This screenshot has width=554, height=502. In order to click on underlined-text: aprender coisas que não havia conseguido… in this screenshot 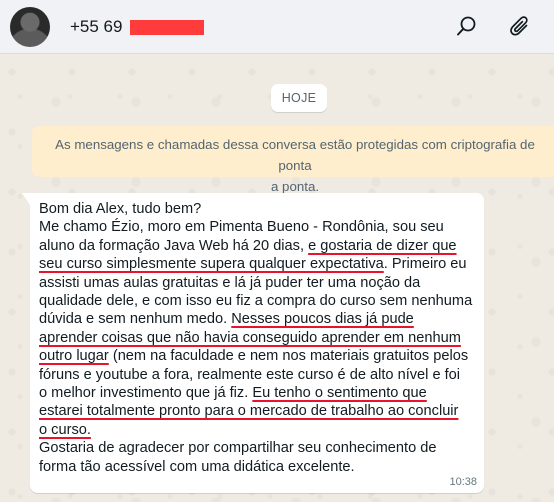, I will do `click(250, 337)`.